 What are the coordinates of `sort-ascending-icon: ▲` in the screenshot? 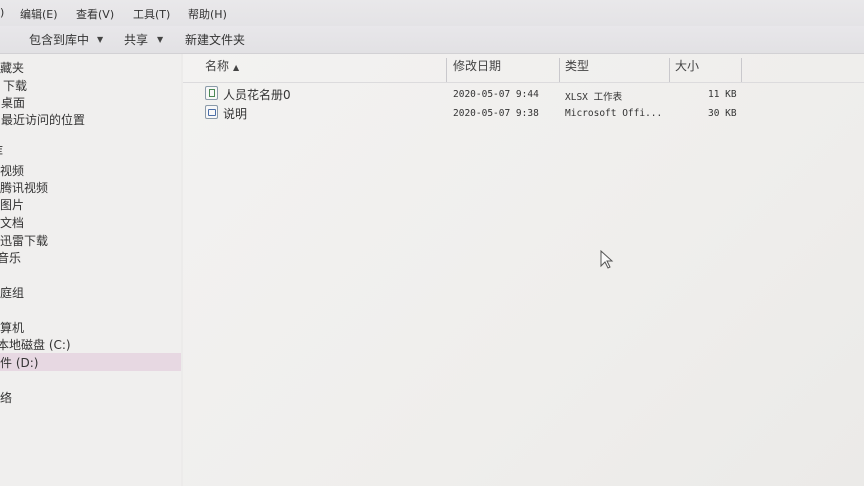 It's located at (236, 67).